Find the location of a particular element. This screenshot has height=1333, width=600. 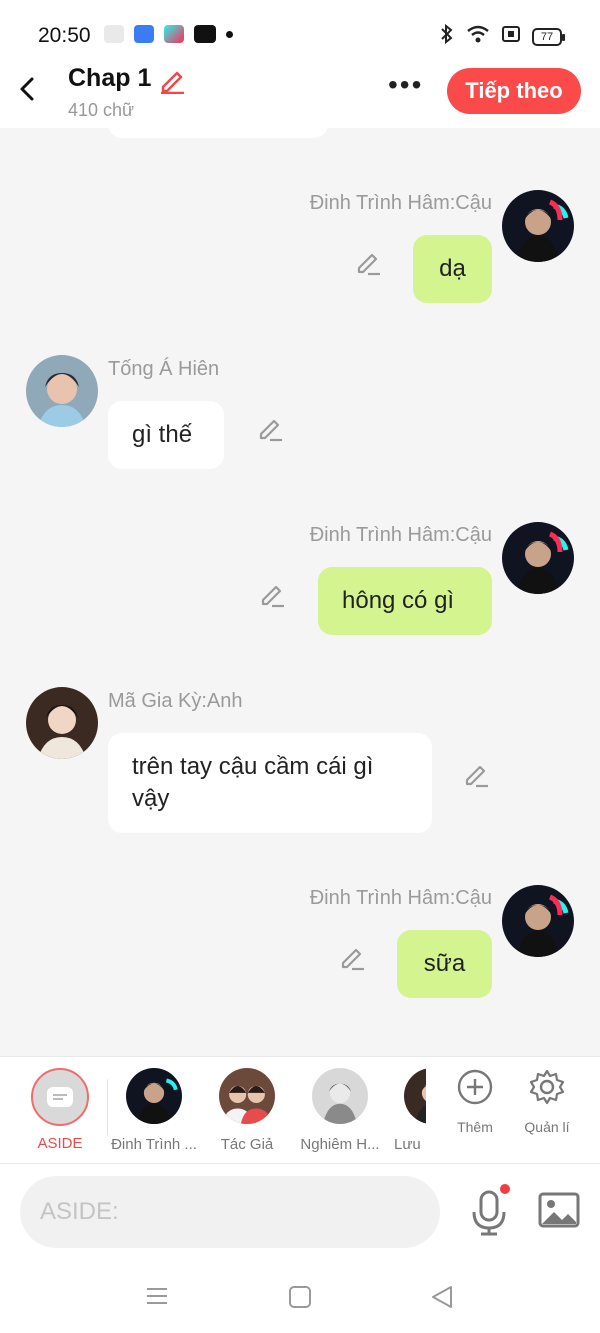

message-bubble: gì thế is located at coordinates (166, 435).